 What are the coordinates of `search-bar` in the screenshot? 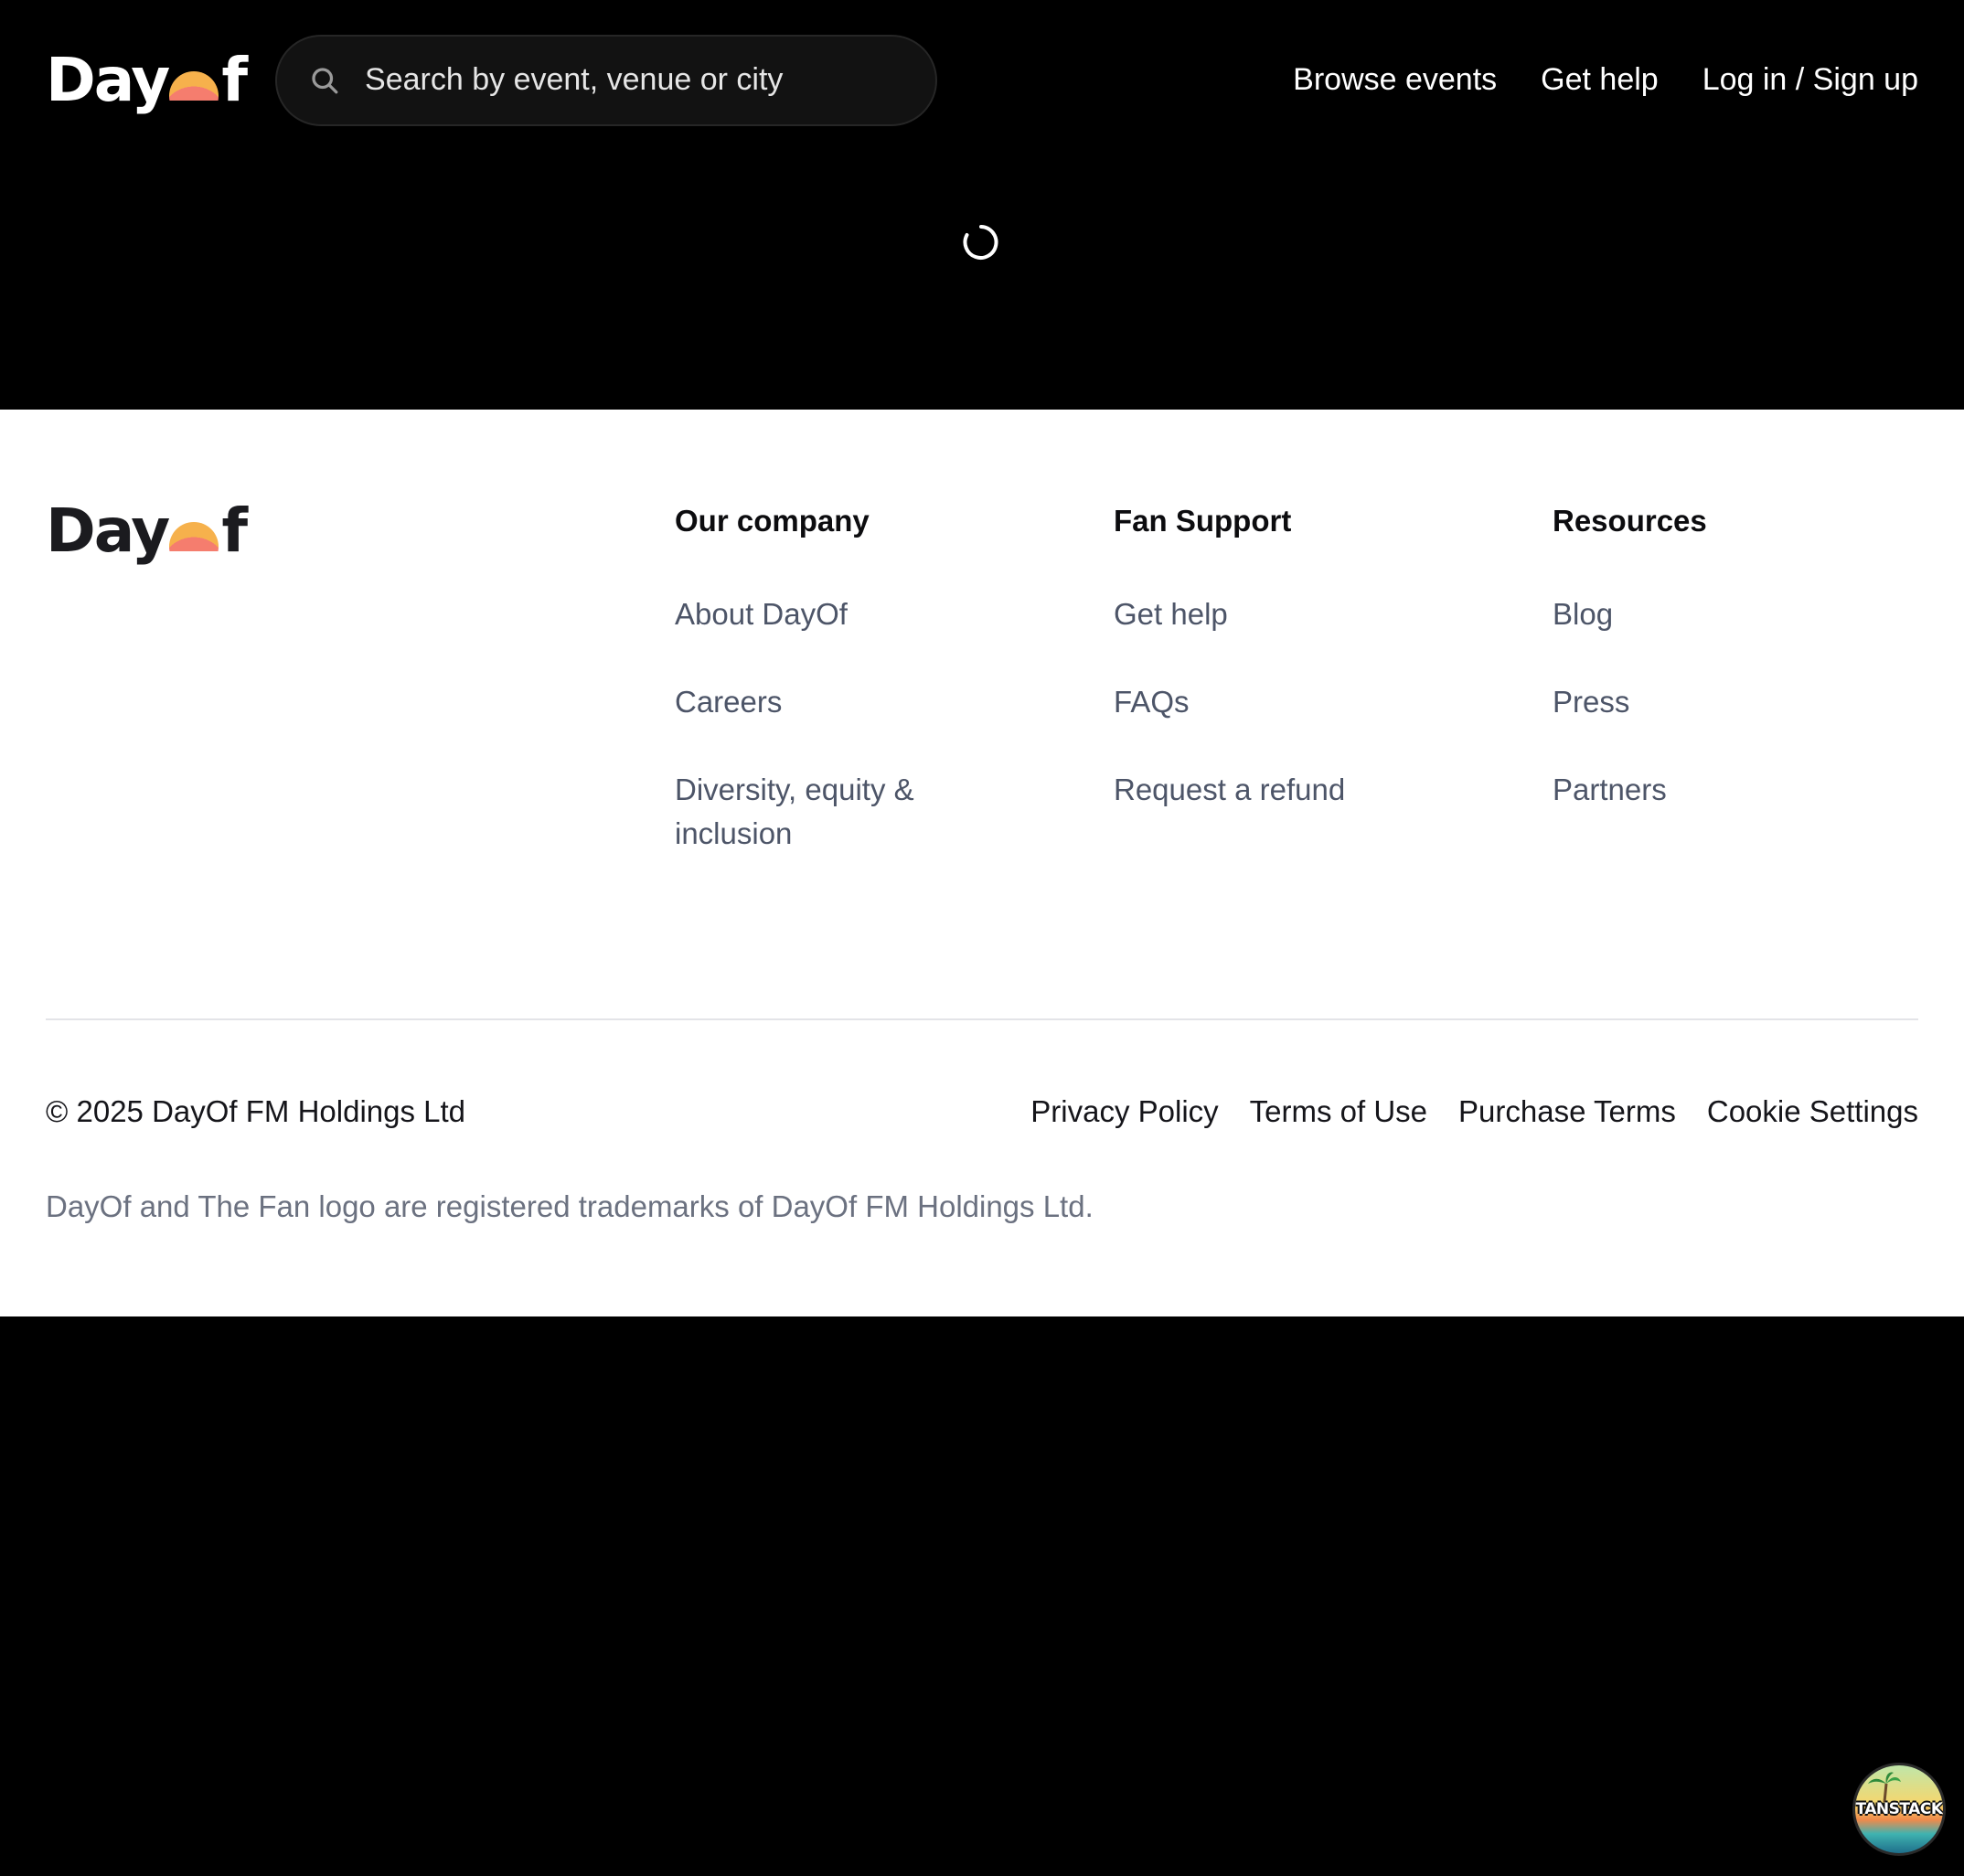 It's located at (606, 80).